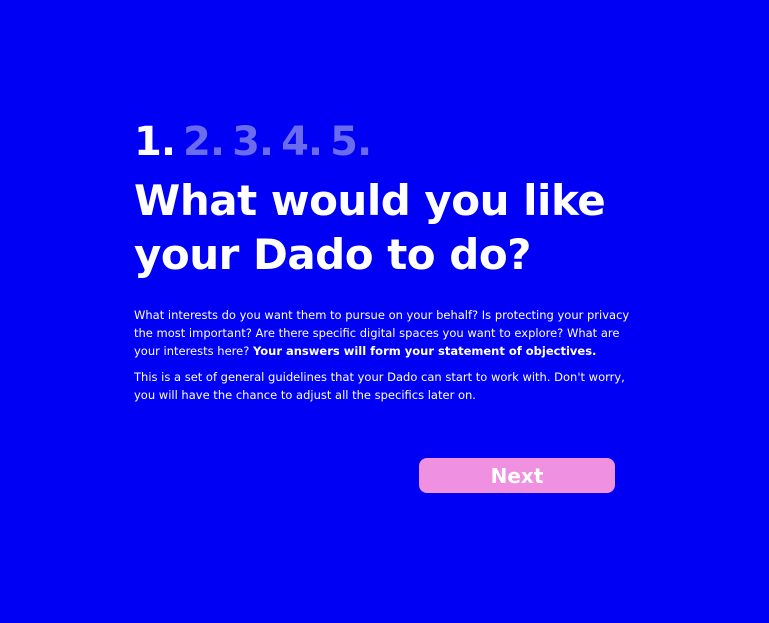 This screenshot has width=769, height=623. What do you see at coordinates (155, 142) in the screenshot?
I see `step-1: 1.` at bounding box center [155, 142].